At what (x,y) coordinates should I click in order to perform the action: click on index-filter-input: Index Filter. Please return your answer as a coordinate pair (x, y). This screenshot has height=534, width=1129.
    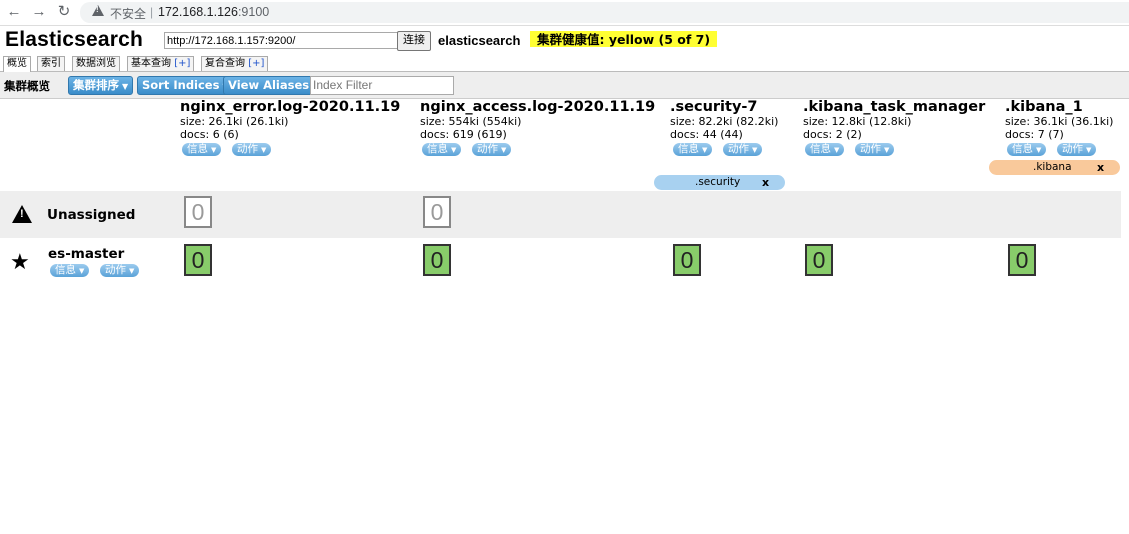
    Looking at the image, I should click on (382, 85).